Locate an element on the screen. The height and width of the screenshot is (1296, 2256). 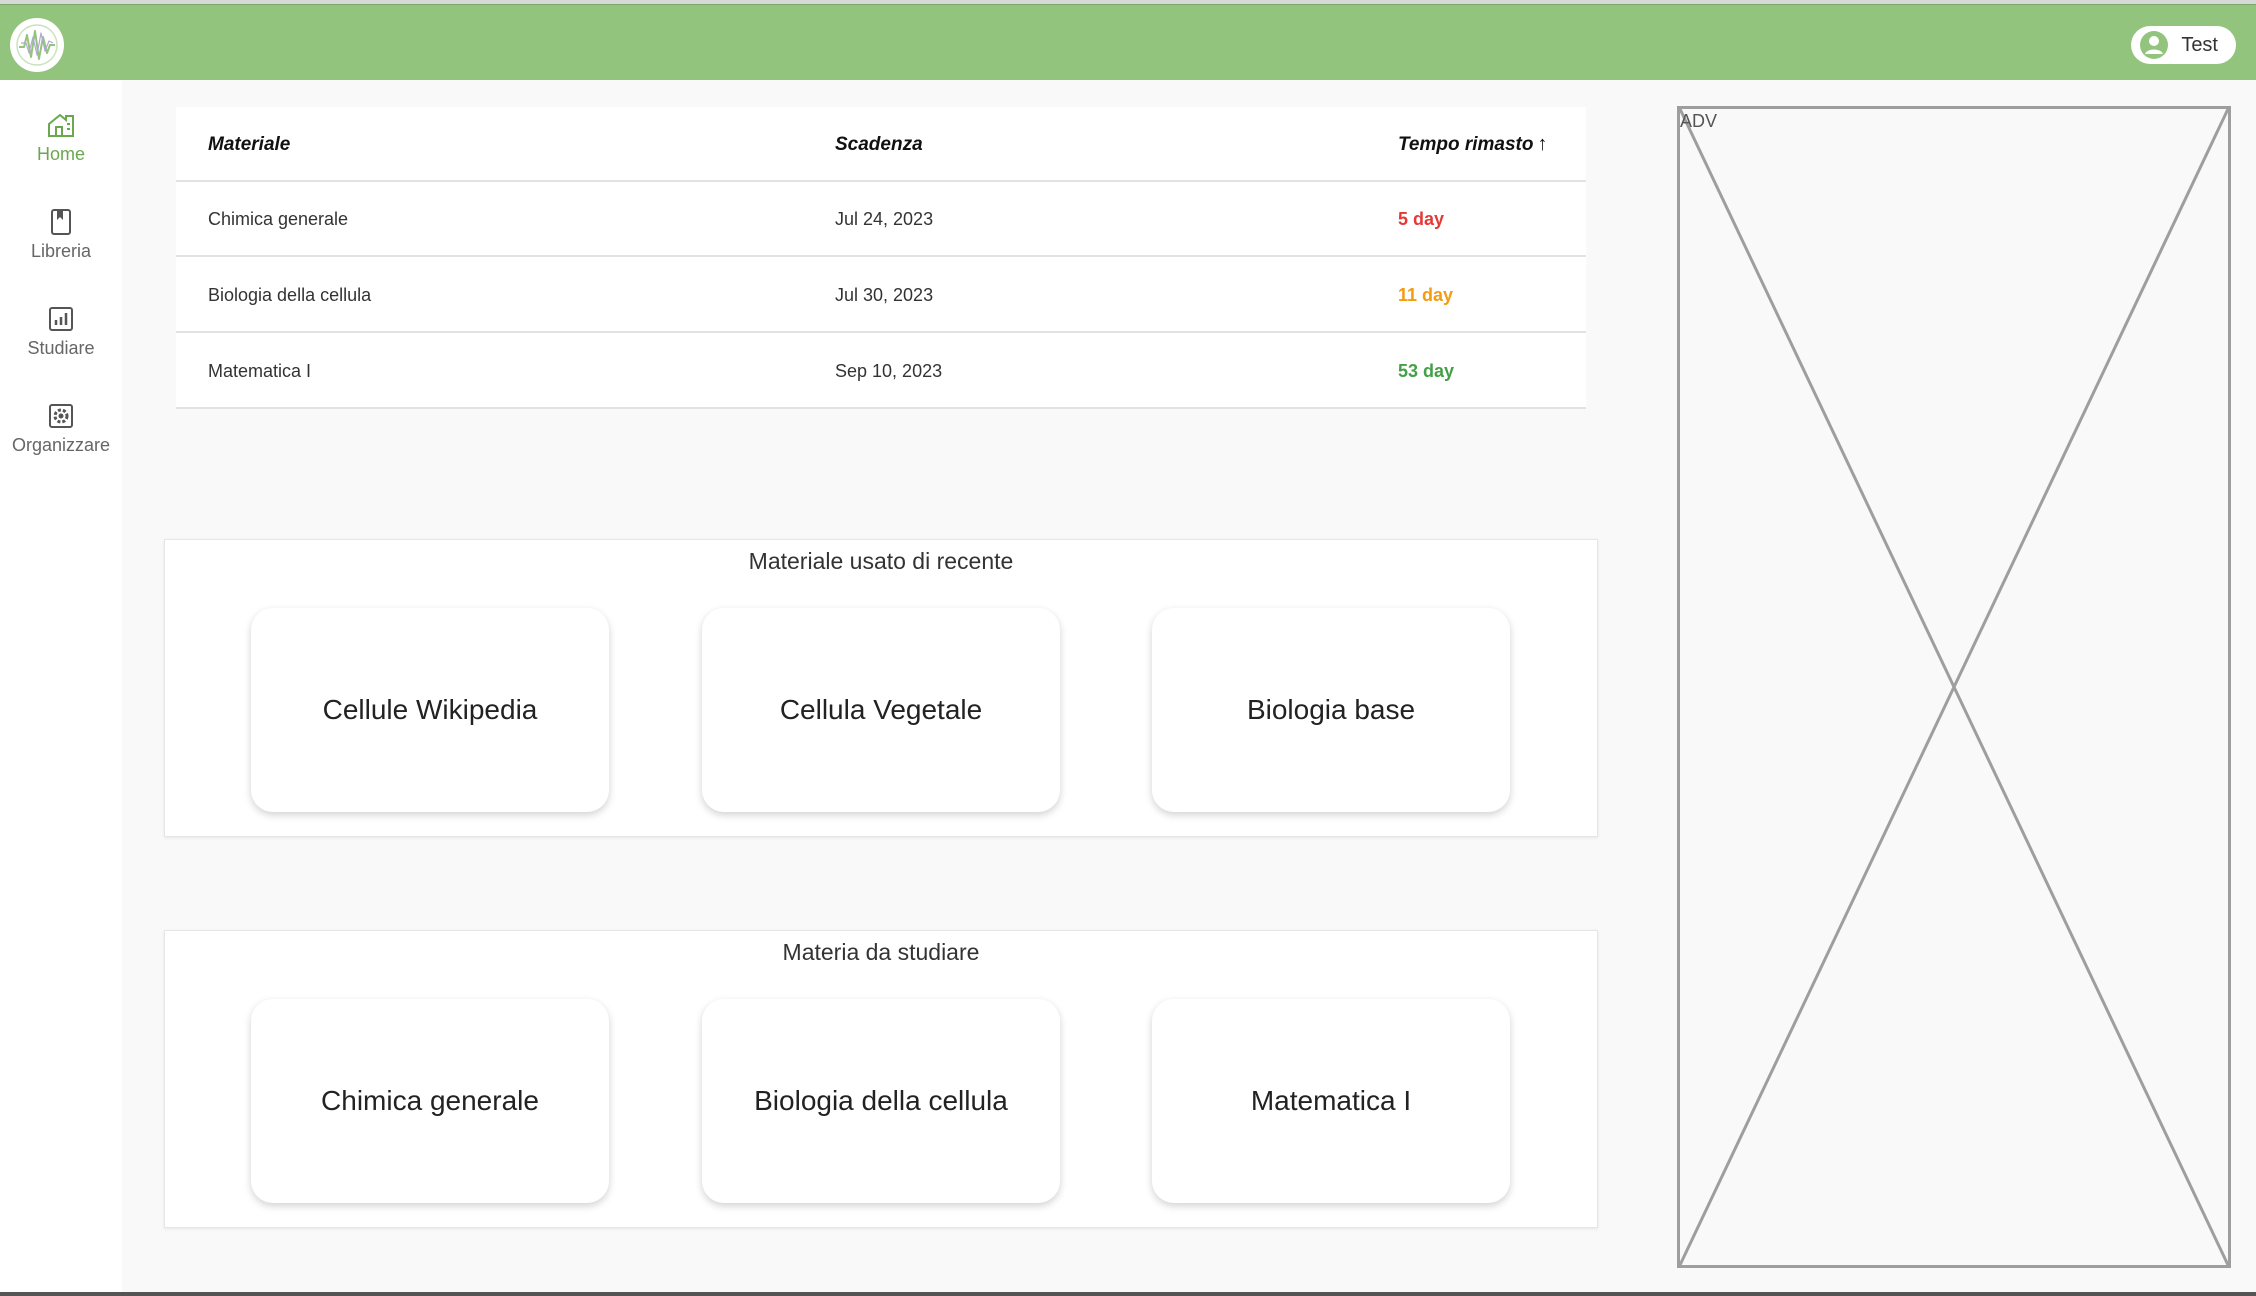
column-header-label: Tempo rimasto is located at coordinates (1466, 144).